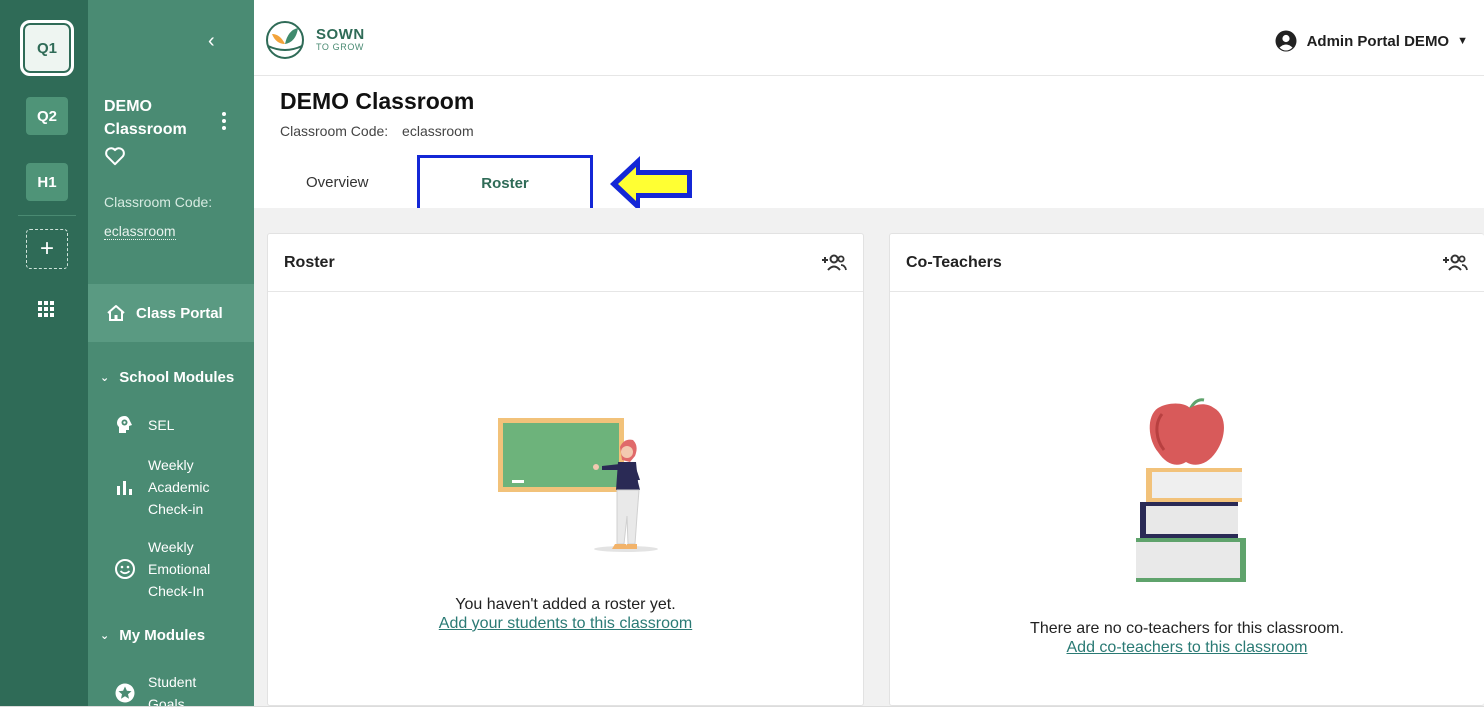  What do you see at coordinates (578, 485) in the screenshot?
I see `teacher-chalkboard-illustration-icon` at bounding box center [578, 485].